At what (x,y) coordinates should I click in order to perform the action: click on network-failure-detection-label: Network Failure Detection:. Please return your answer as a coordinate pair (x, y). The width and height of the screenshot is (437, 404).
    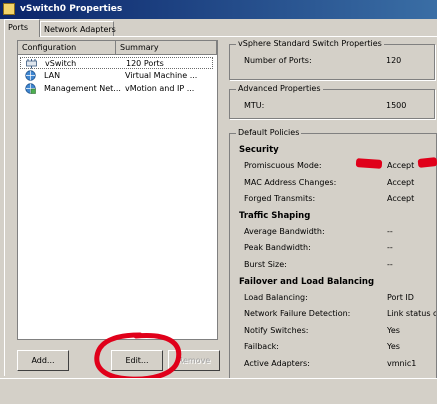
    Looking at the image, I should click on (297, 313).